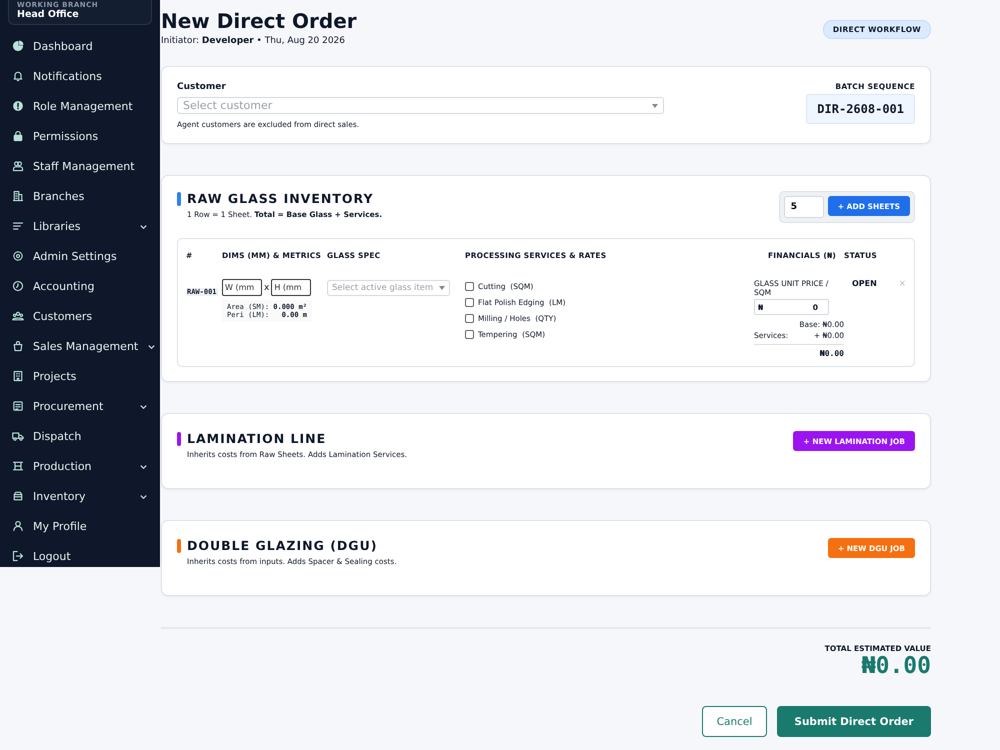 This screenshot has width=1000, height=750. I want to click on section-title: LAMINATION LINE, so click(256, 438).